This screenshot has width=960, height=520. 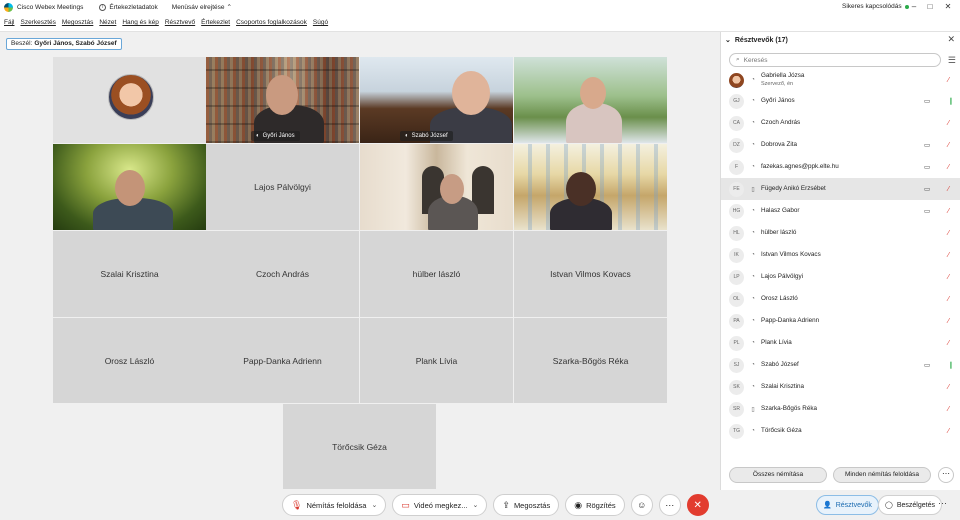 What do you see at coordinates (436, 274) in the screenshot?
I see `video-tile-hulber: hülber lászló` at bounding box center [436, 274].